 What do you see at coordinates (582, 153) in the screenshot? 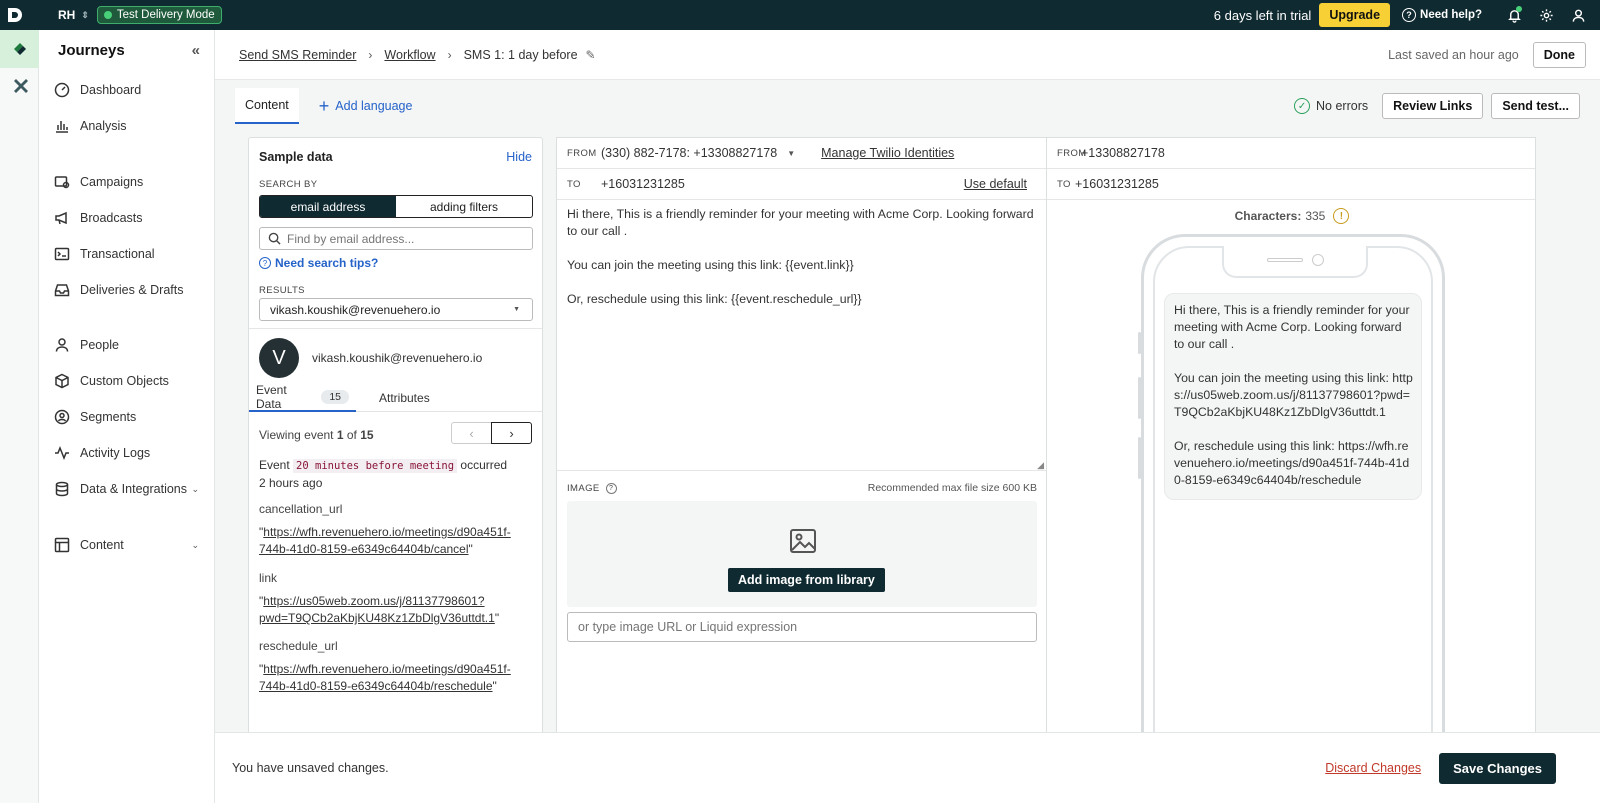
I see `from-label: FROM` at bounding box center [582, 153].